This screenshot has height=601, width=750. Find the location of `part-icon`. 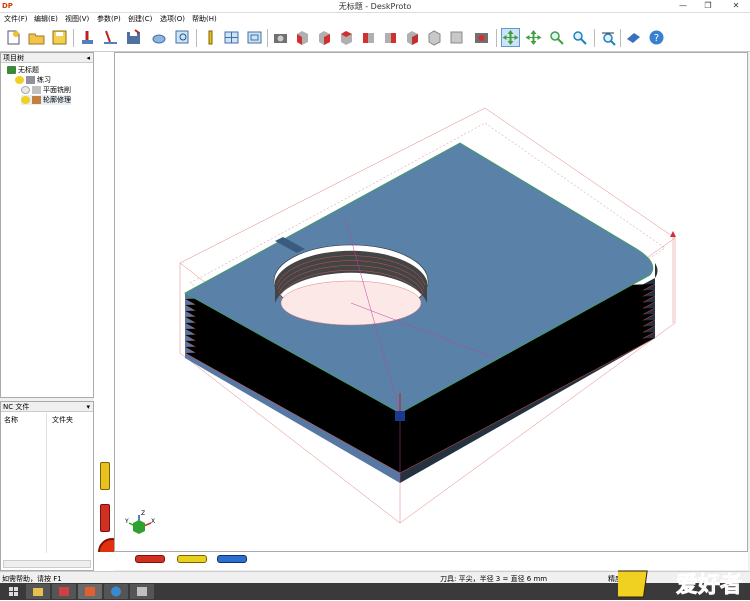

part-icon is located at coordinates (30, 80).